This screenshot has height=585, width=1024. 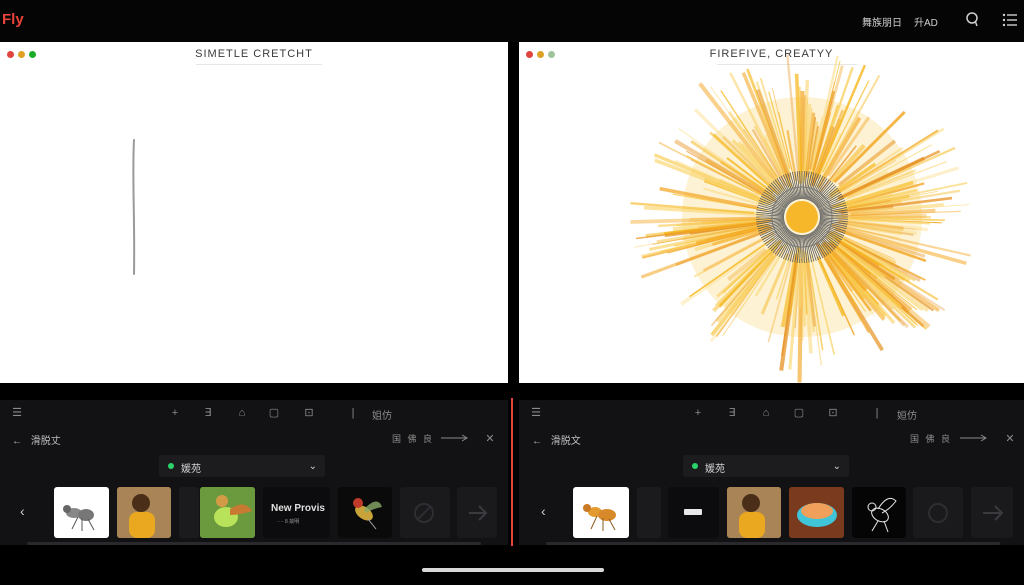 I want to click on hornet-icon, so click(x=367, y=514).